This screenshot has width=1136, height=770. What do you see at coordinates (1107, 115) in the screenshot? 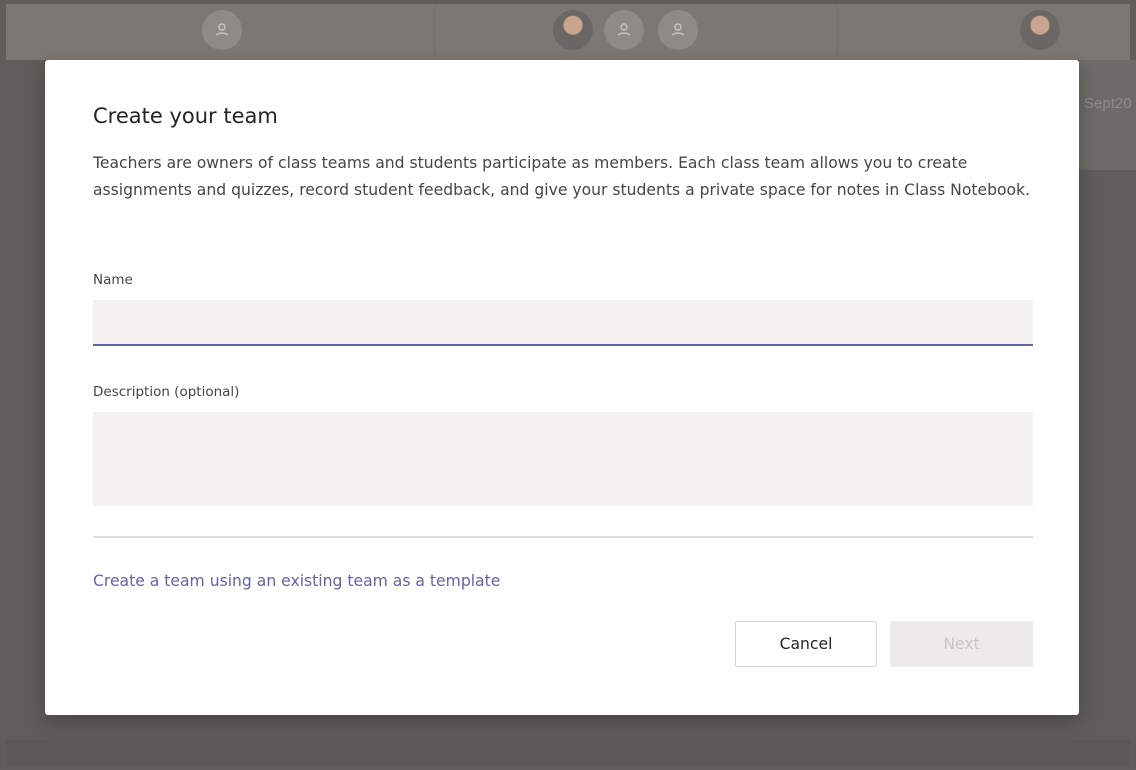
I see `background-panel` at bounding box center [1107, 115].